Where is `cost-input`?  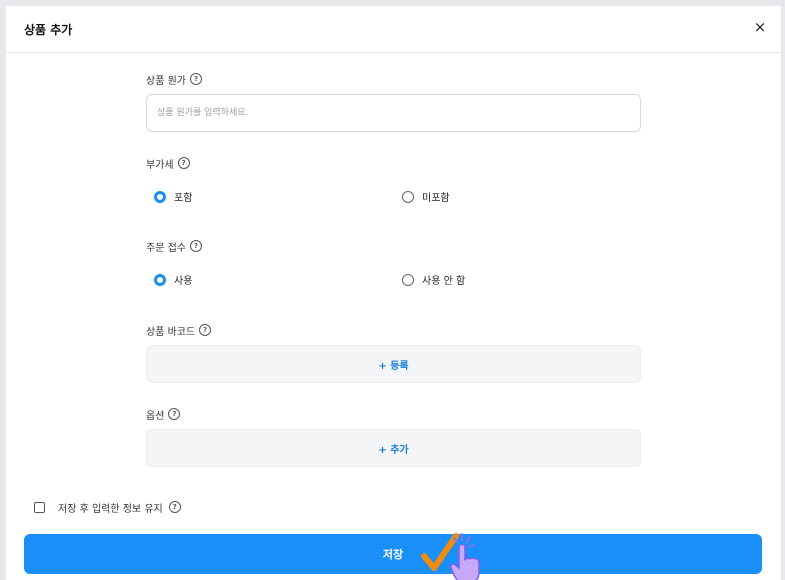 cost-input is located at coordinates (393, 113).